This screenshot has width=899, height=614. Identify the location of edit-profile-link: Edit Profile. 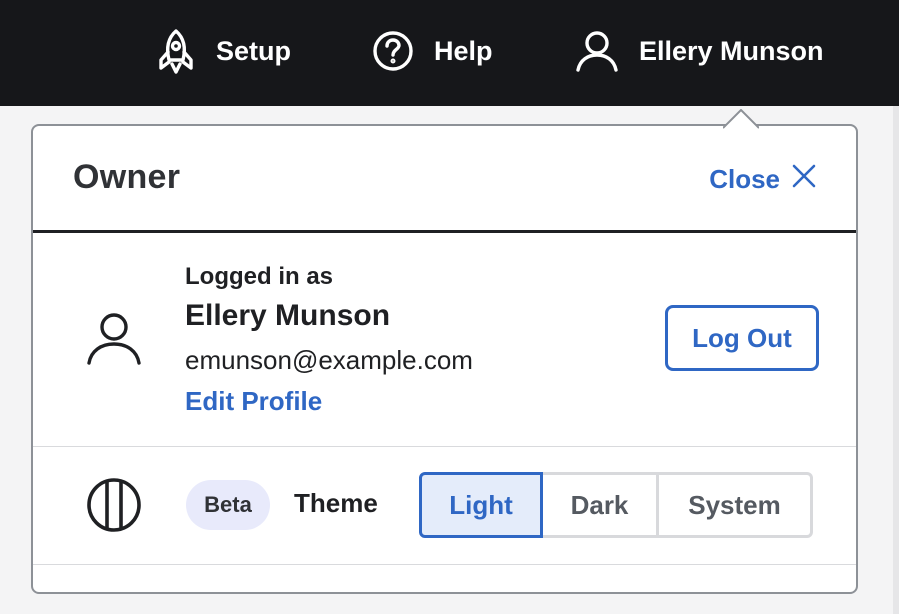
(253, 401).